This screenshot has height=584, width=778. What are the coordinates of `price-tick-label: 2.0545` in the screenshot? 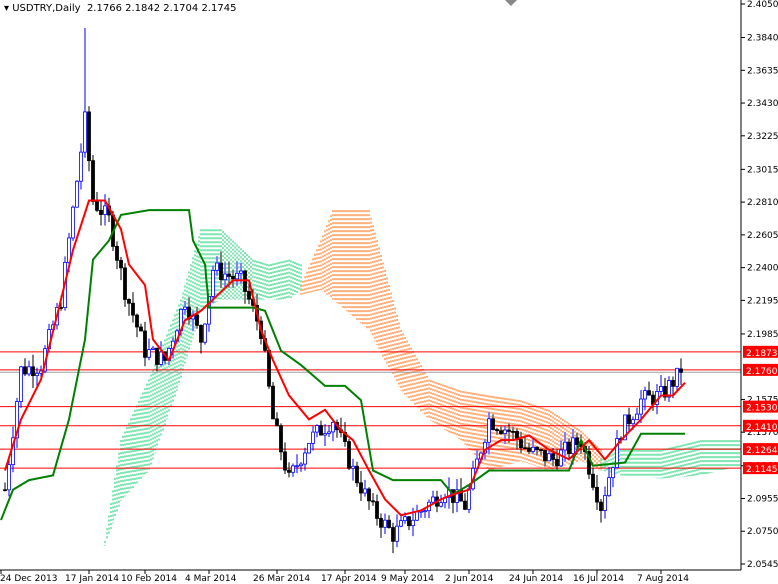 It's located at (762, 565).